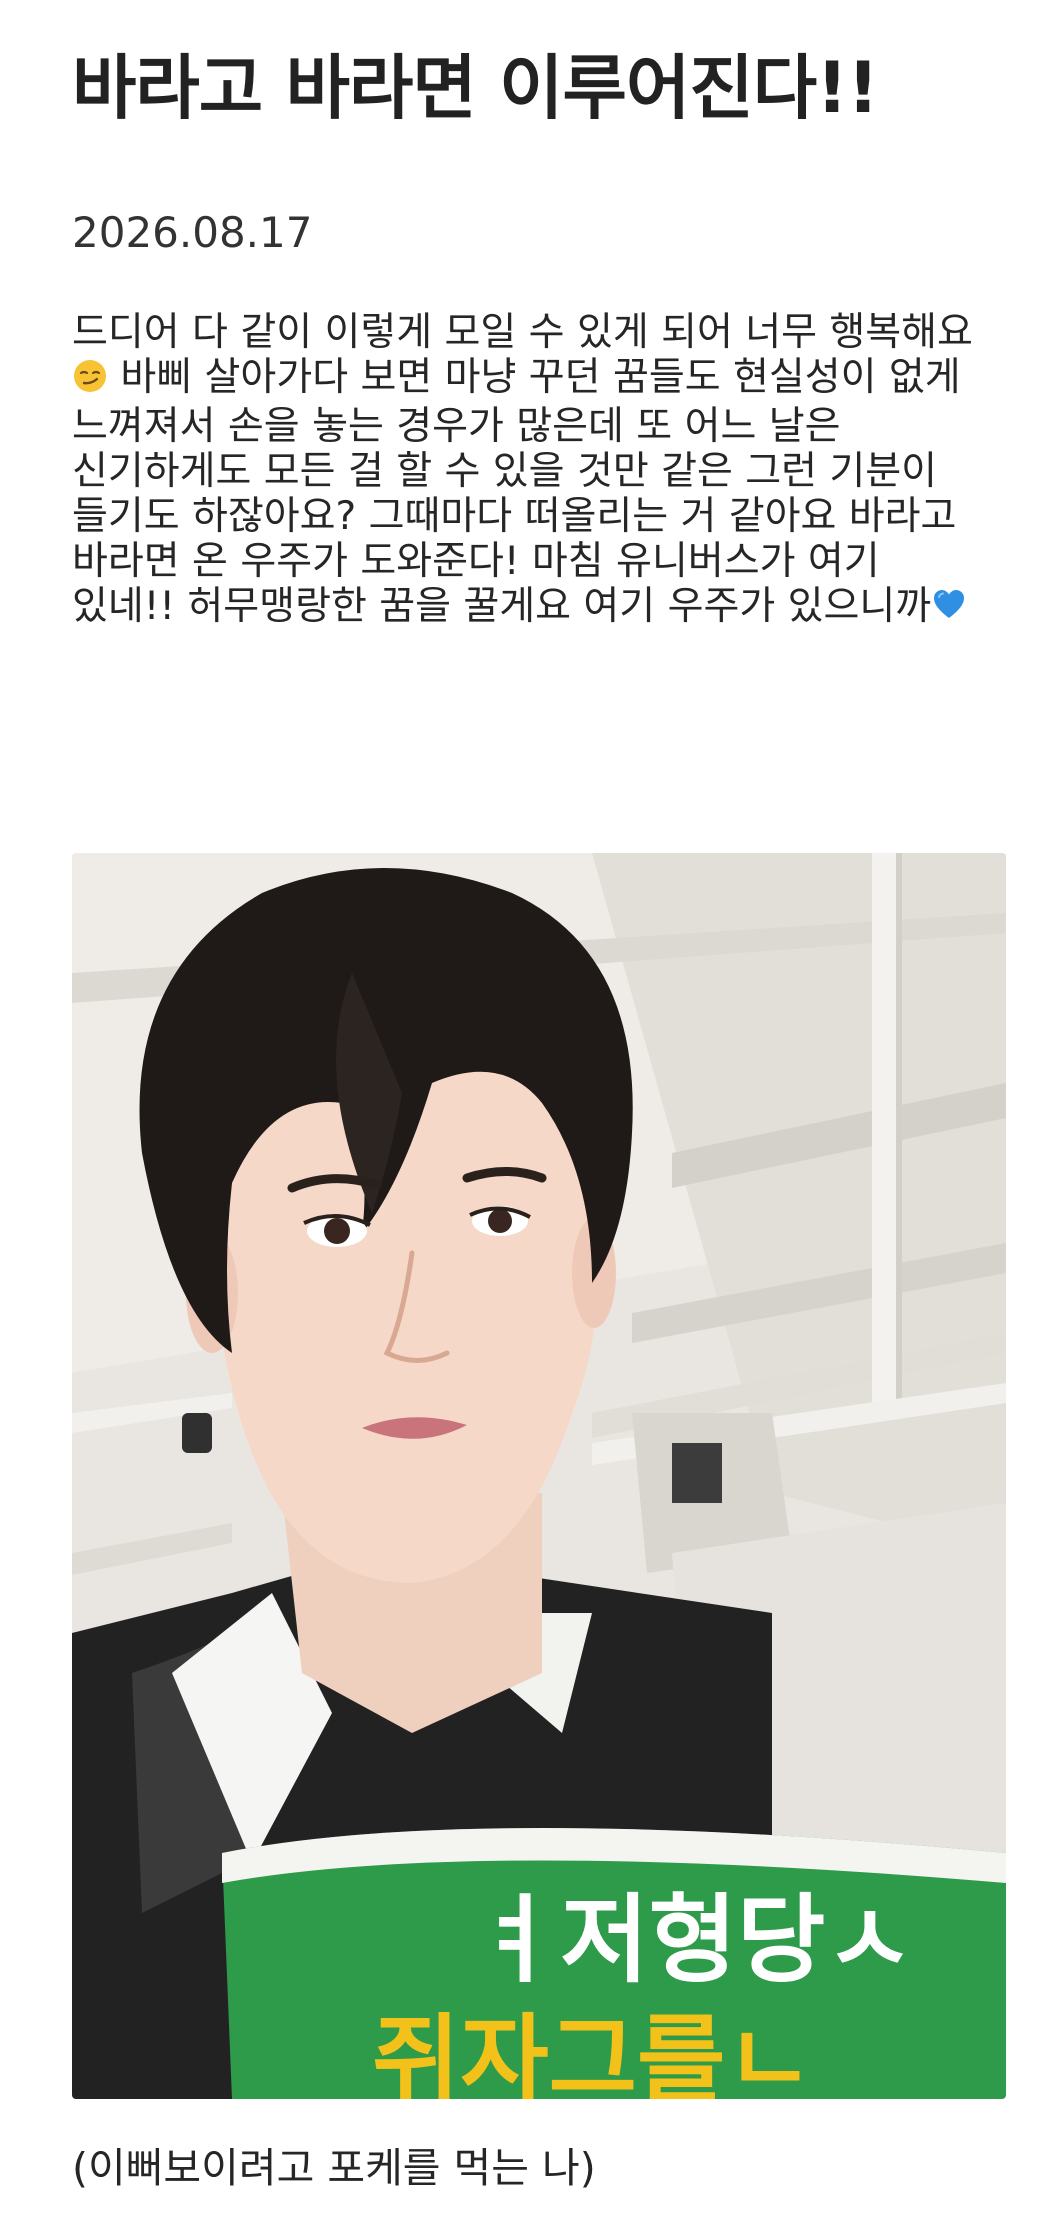  What do you see at coordinates (522, 332) in the screenshot?
I see `post-body-text-1: 드디어 다 같이 이렇게 모일 수 있게 되어 너무 행복해요` at bounding box center [522, 332].